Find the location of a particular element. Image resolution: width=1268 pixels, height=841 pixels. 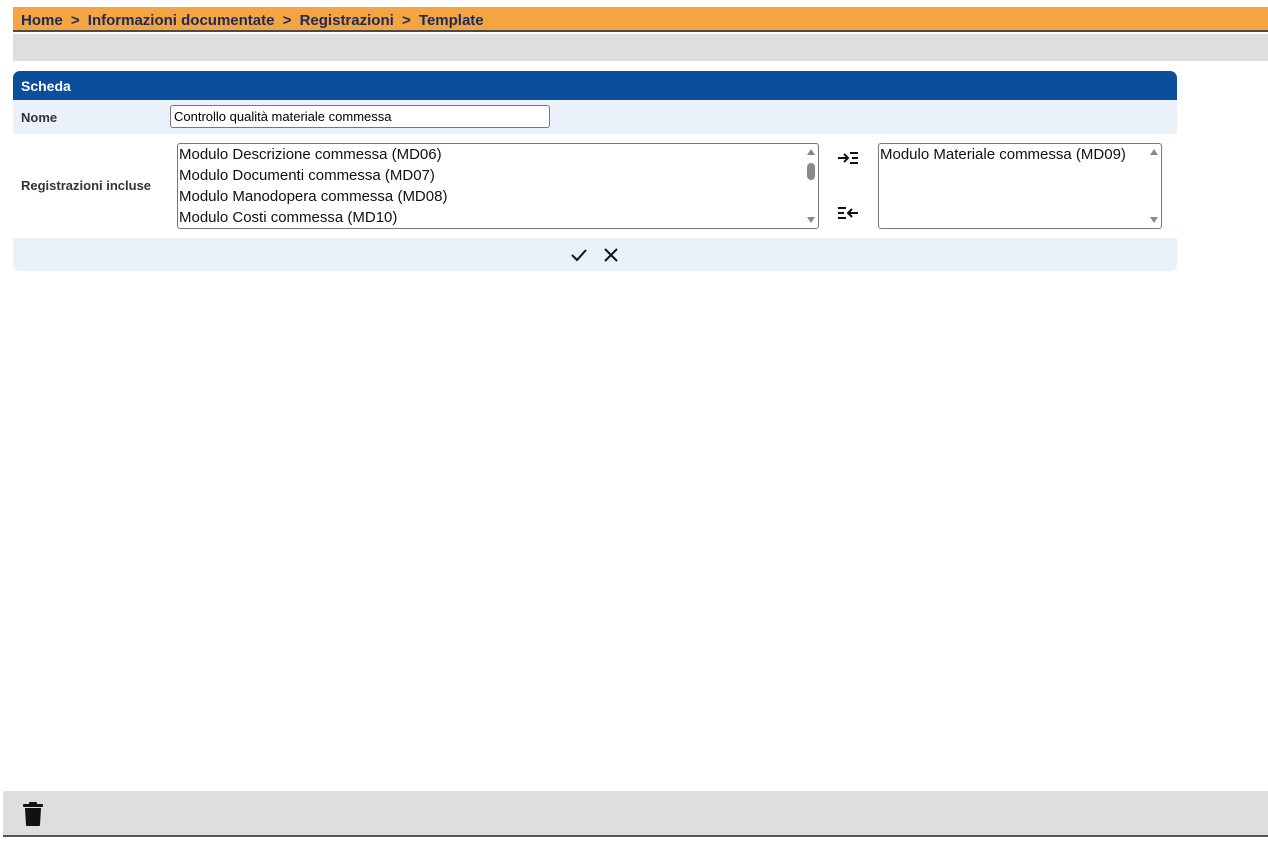

delete-button is located at coordinates (33, 814).